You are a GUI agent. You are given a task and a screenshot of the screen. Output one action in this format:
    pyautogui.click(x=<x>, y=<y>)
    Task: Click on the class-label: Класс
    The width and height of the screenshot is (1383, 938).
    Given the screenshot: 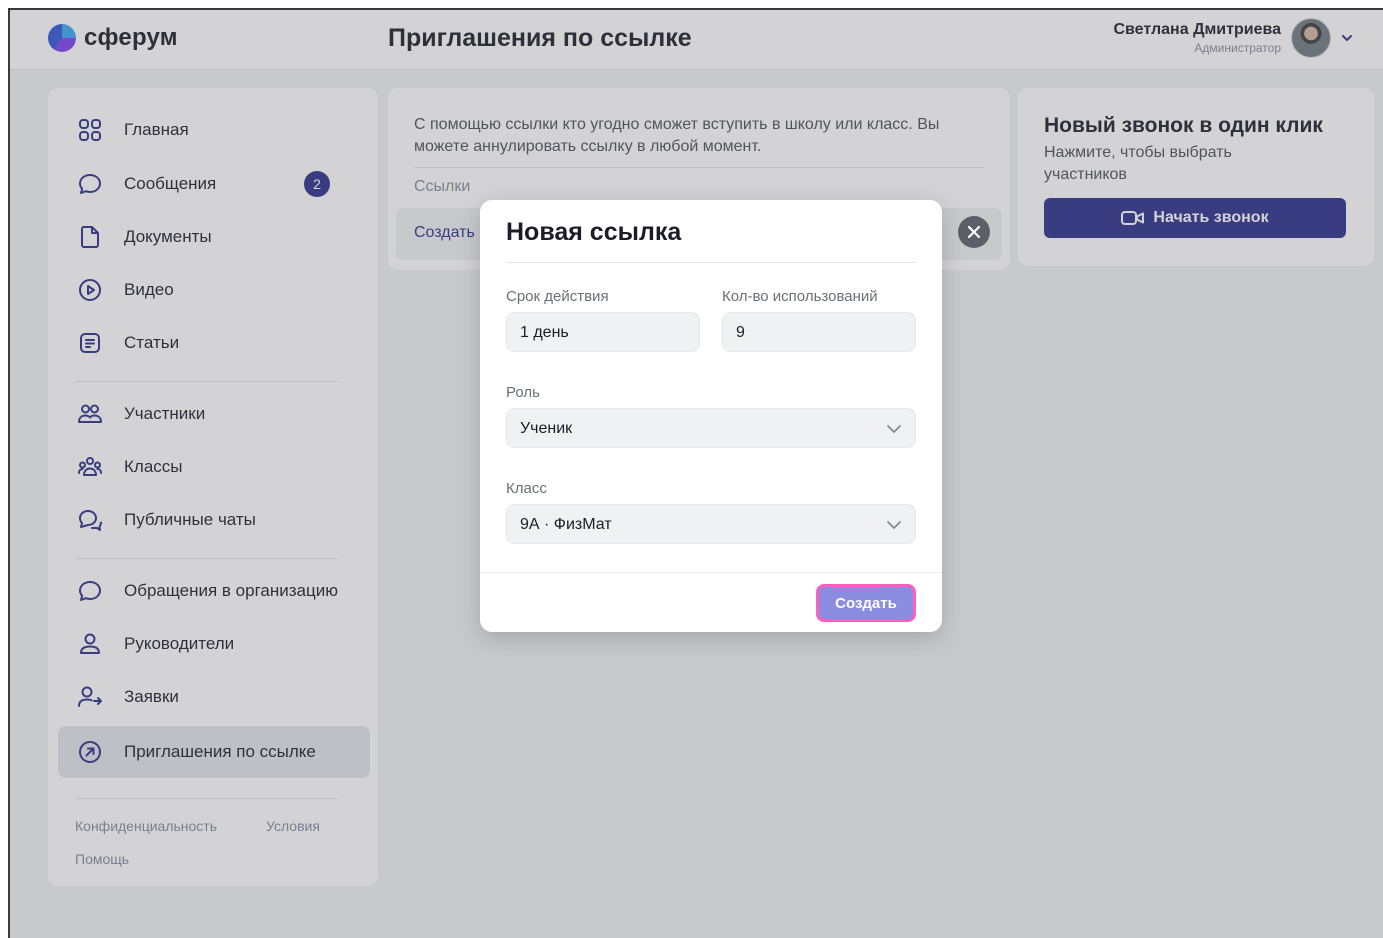 What is the action you would take?
    pyautogui.click(x=526, y=488)
    